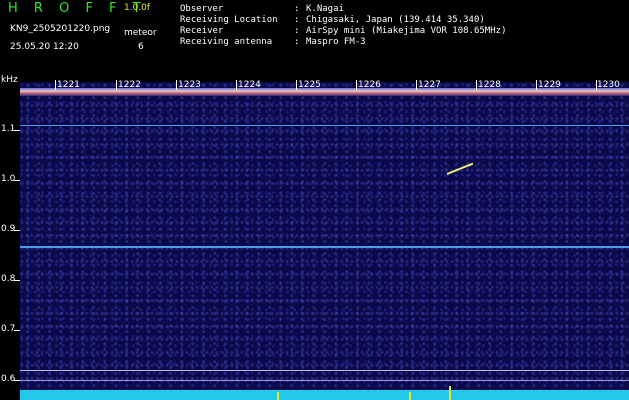 This screenshot has width=629, height=400. Describe the element at coordinates (202, 9) in the screenshot. I see `metadata-key: Observer` at that location.